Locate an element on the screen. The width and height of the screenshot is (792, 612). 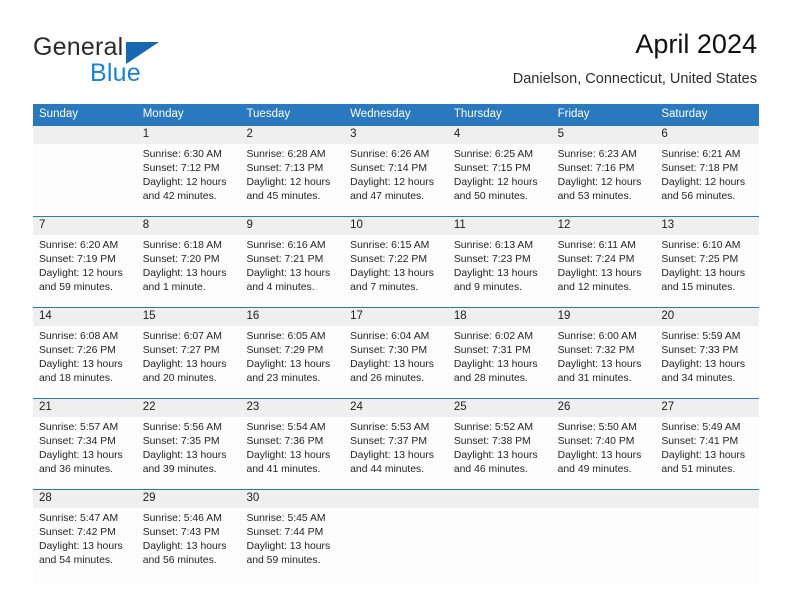
sunrise-text: Sunrise: 6:11 AM is located at coordinates (596, 245).